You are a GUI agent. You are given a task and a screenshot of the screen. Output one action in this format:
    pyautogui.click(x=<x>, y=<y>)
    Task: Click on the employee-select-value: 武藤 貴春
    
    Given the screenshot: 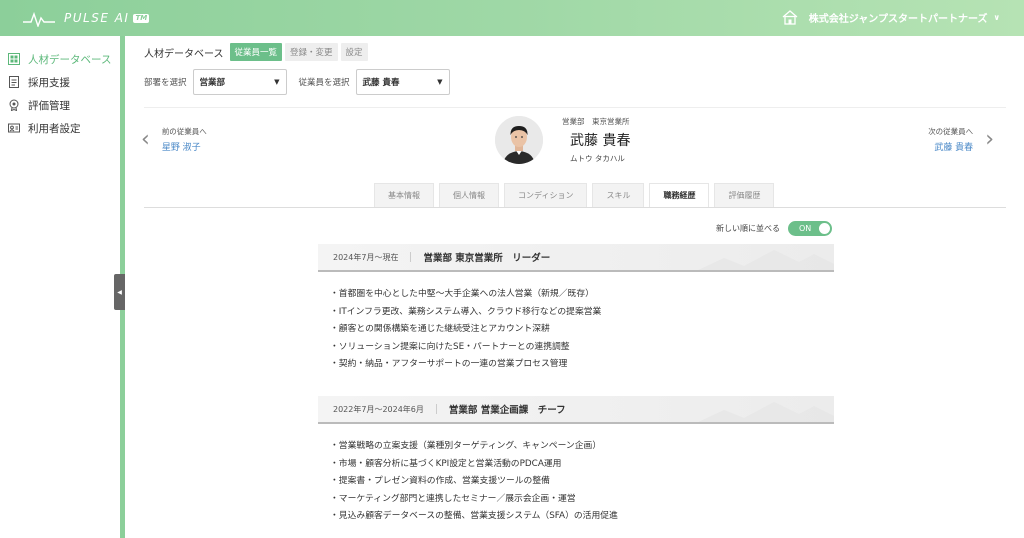 What is the action you would take?
    pyautogui.click(x=381, y=83)
    